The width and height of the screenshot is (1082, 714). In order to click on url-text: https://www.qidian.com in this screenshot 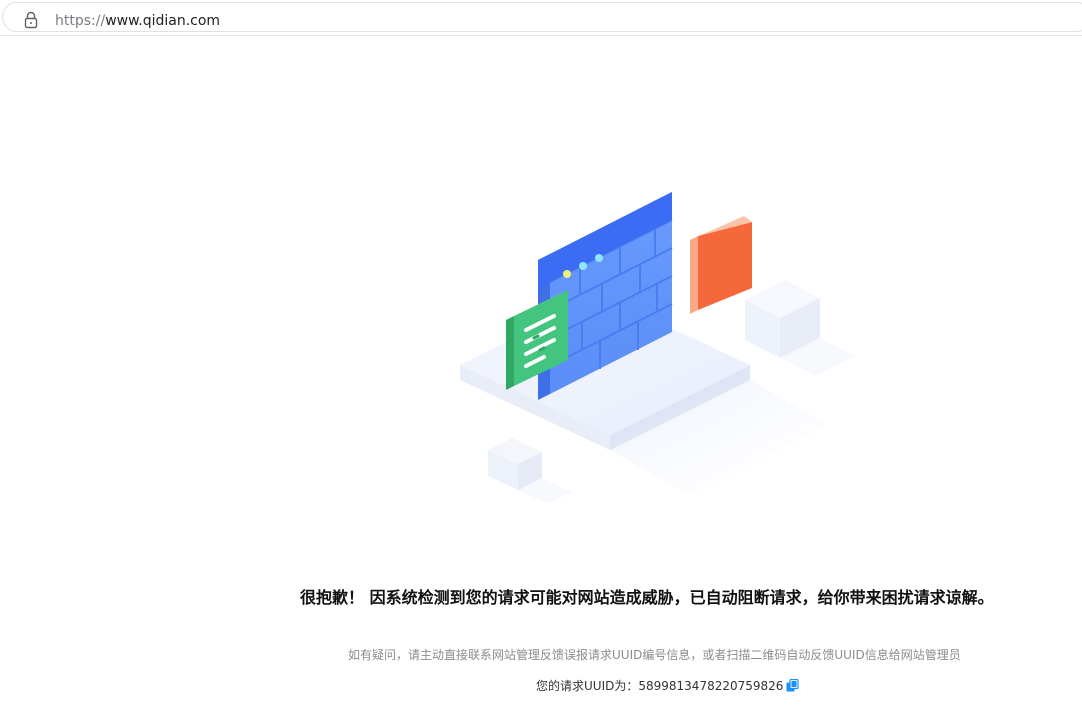, I will do `click(137, 21)`.